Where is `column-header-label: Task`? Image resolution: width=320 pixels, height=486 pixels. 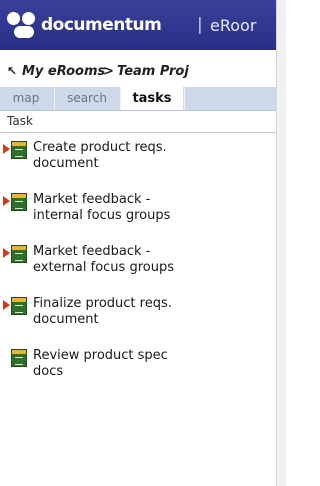 column-header-label: Task is located at coordinates (20, 121).